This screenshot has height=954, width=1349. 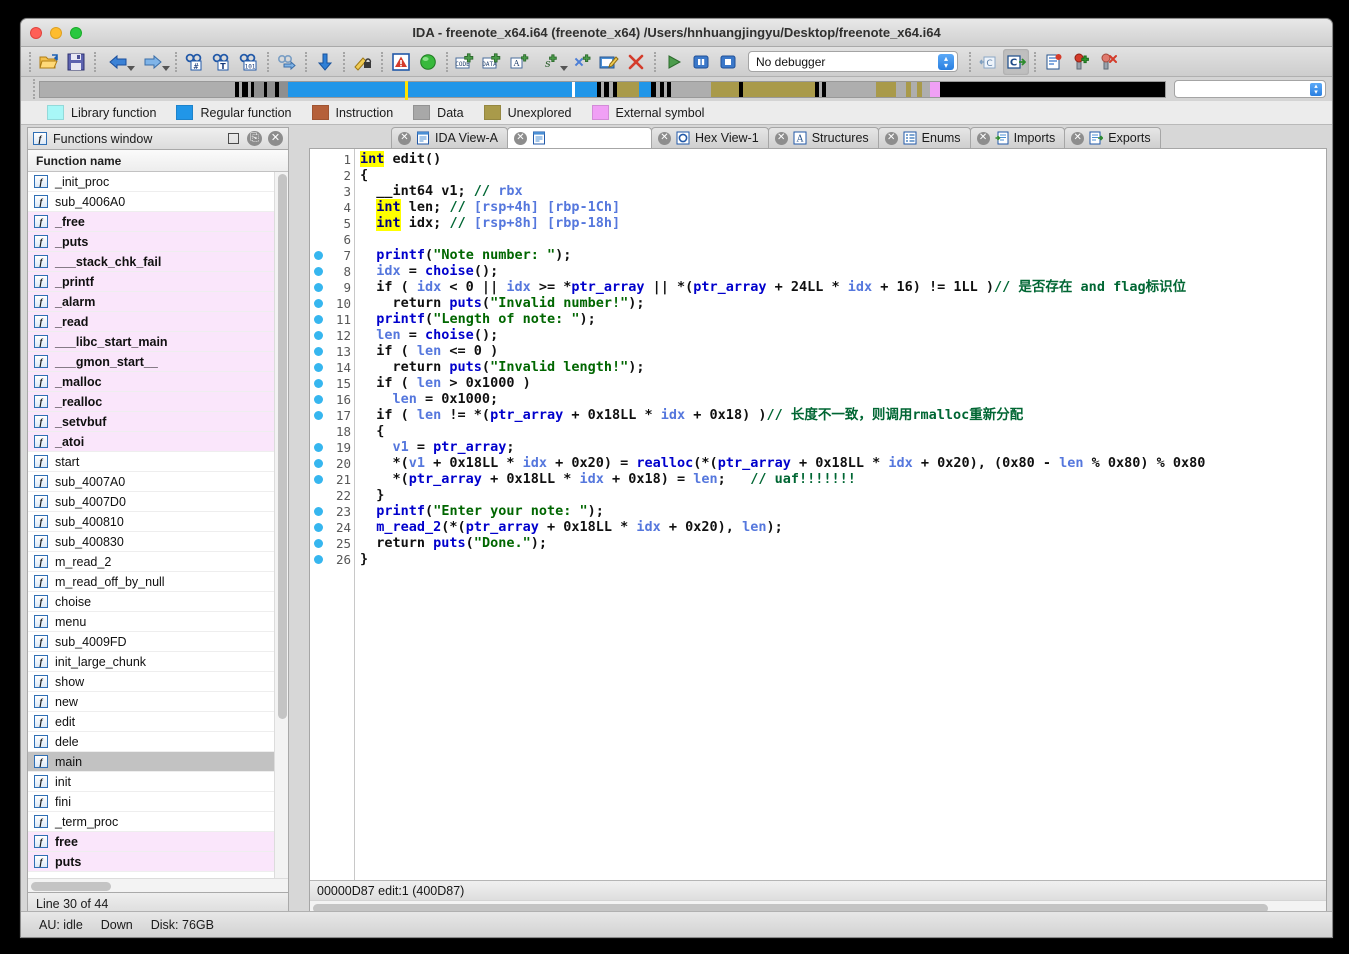 I want to click on line-number: 4, so click(x=332, y=207).